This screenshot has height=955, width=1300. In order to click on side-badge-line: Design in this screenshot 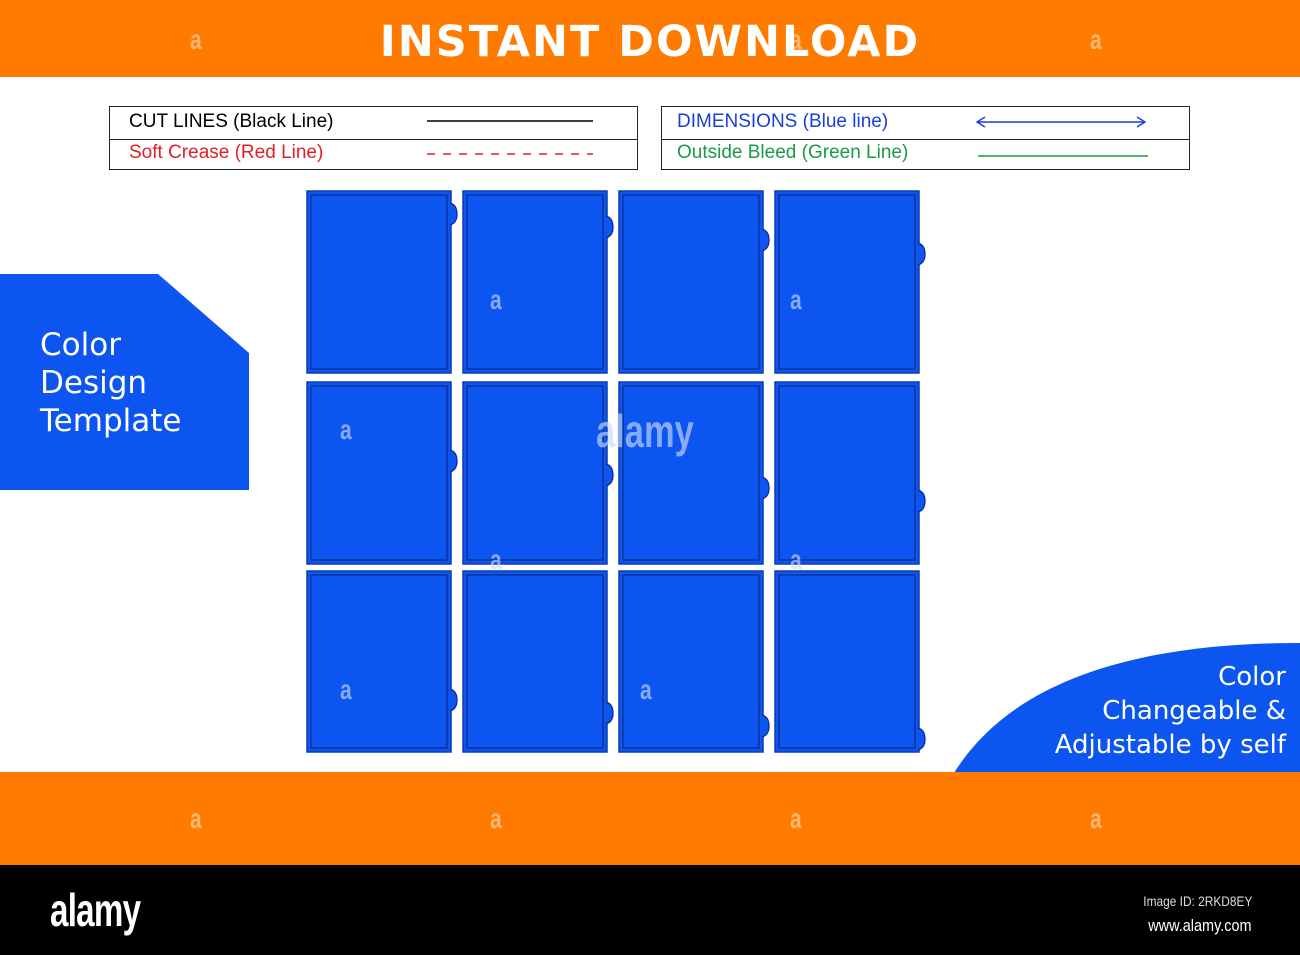, I will do `click(94, 383)`.